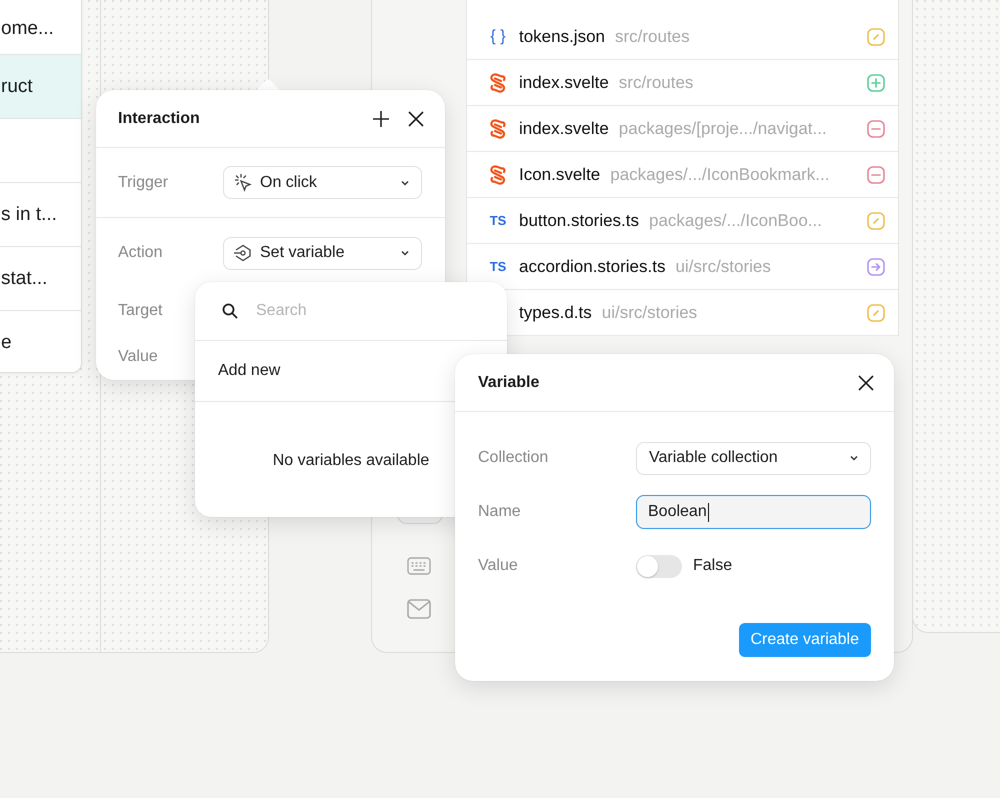  What do you see at coordinates (419, 609) in the screenshot?
I see `mail-icon` at bounding box center [419, 609].